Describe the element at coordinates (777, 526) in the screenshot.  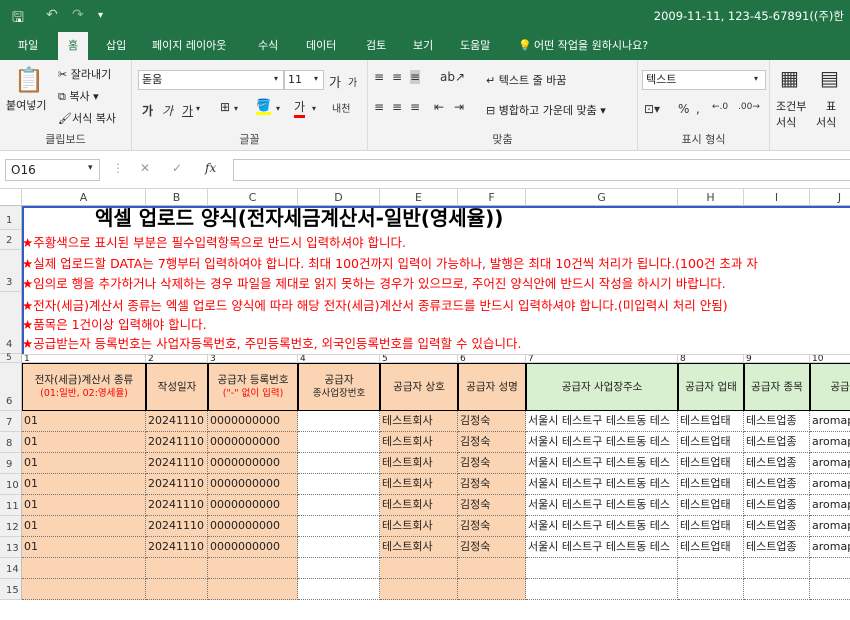
I see `cell-i12: 테스트업종` at that location.